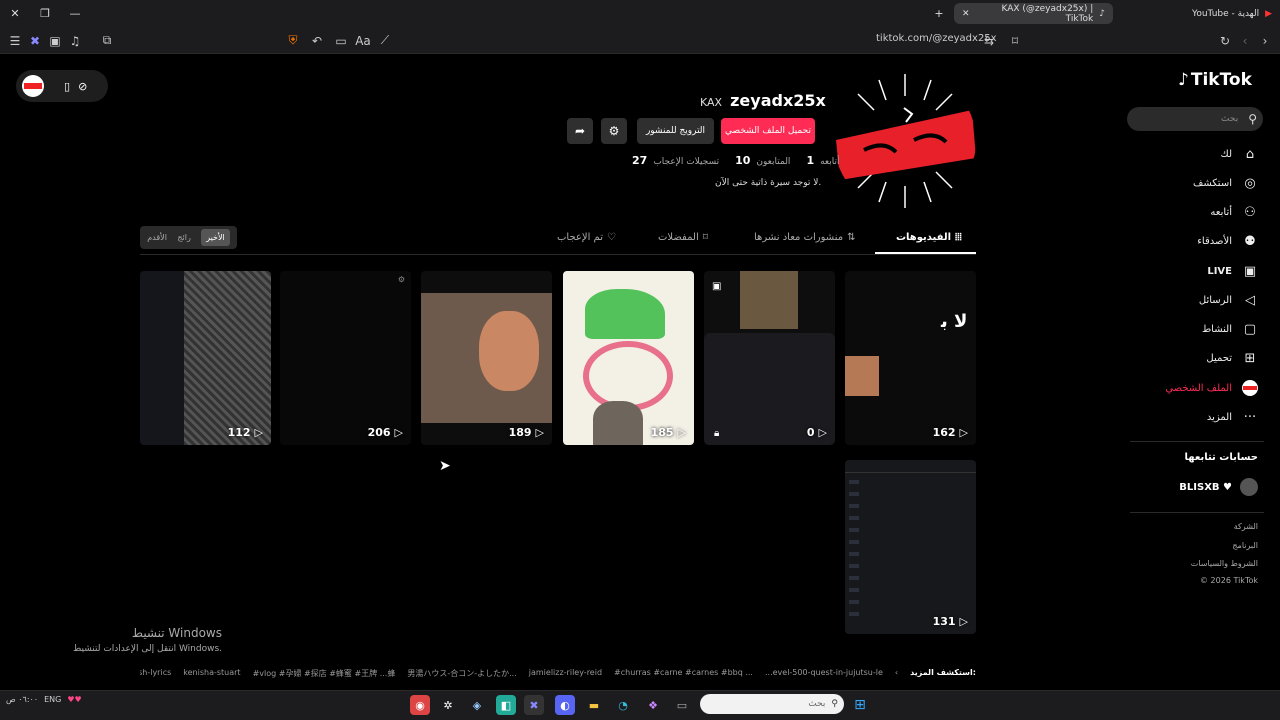 The width and height of the screenshot is (1280, 720). Describe the element at coordinates (420, 705) in the screenshot. I see `app-avatar-icon: ◉` at that location.